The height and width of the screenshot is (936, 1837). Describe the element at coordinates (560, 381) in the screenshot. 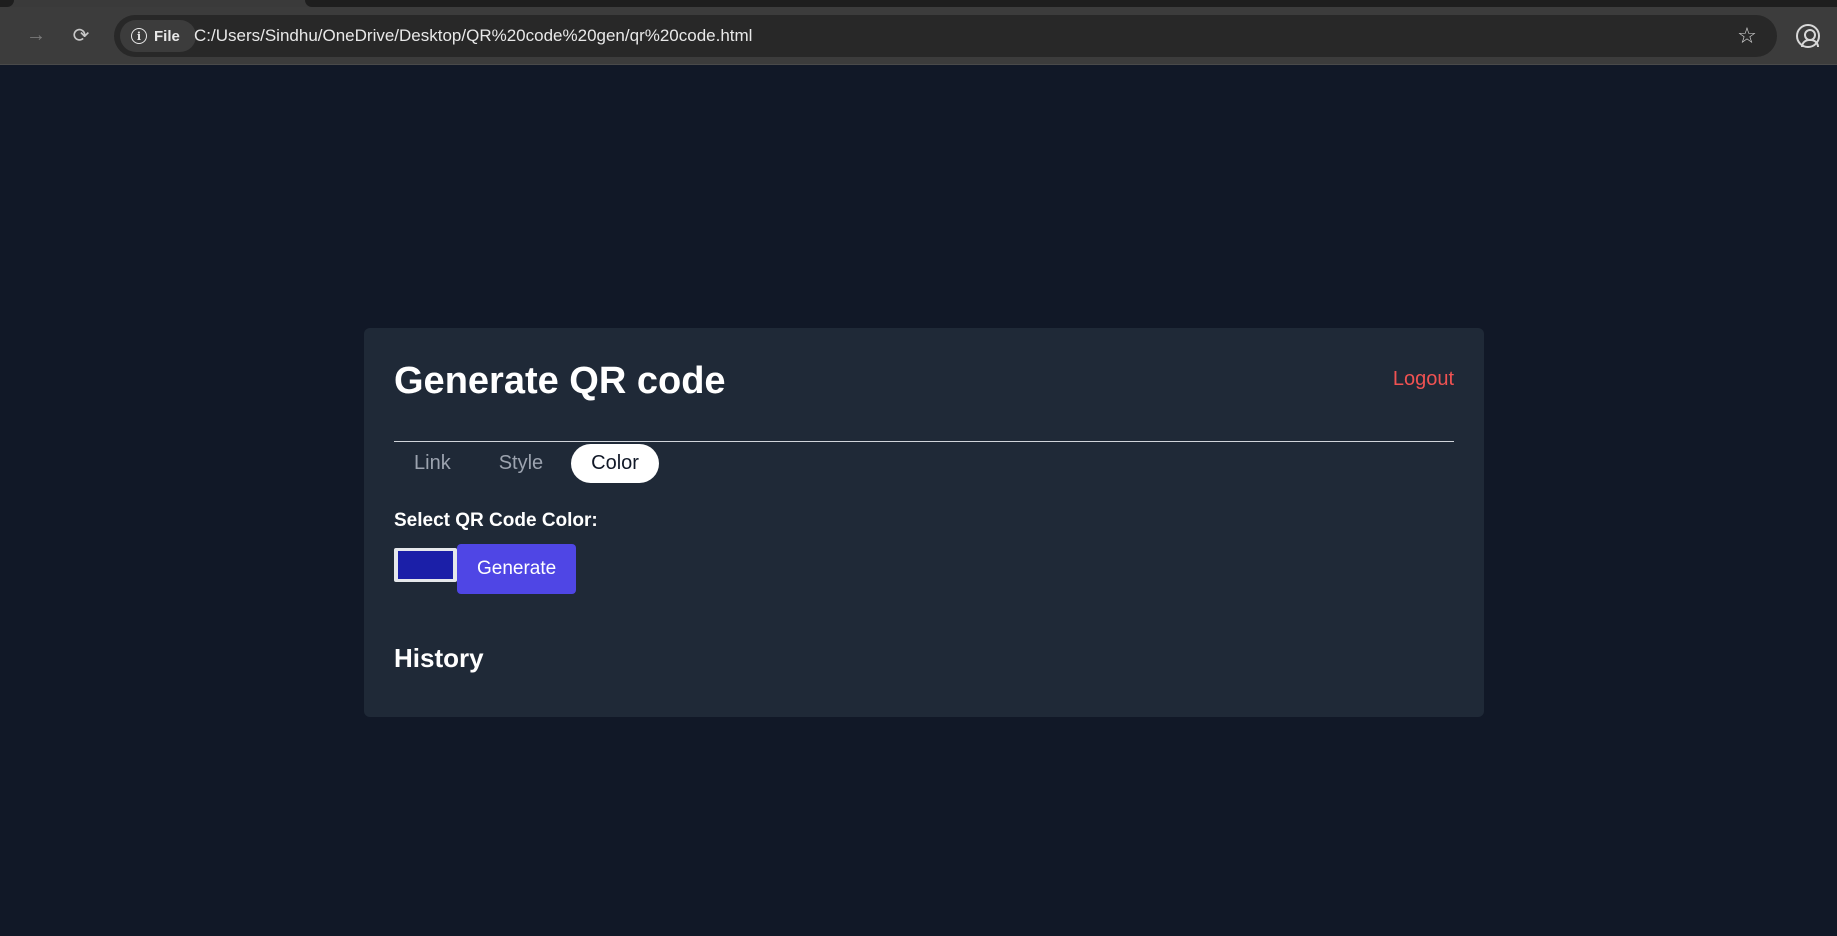

I see `page-title: Generate QR code` at that location.